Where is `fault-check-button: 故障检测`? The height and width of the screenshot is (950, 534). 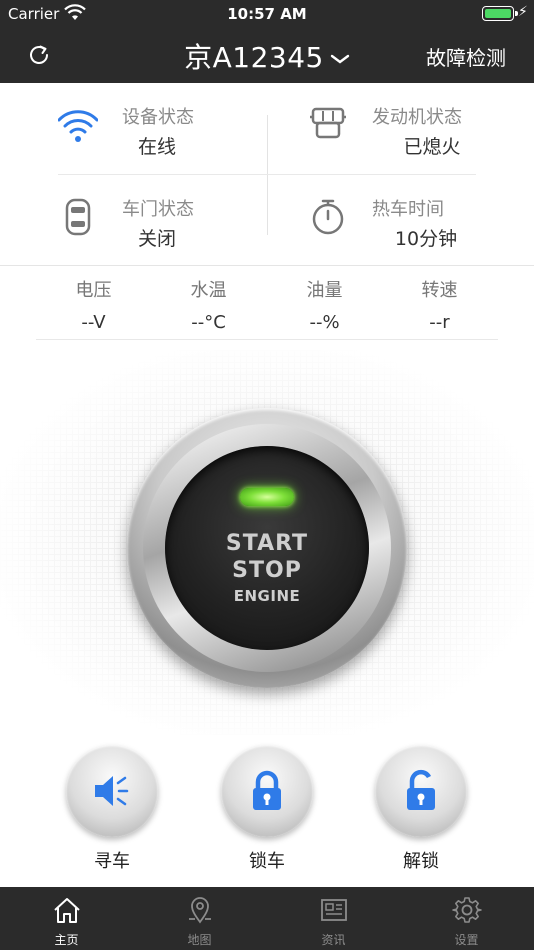 fault-check-button: 故障检测 is located at coordinates (466, 56).